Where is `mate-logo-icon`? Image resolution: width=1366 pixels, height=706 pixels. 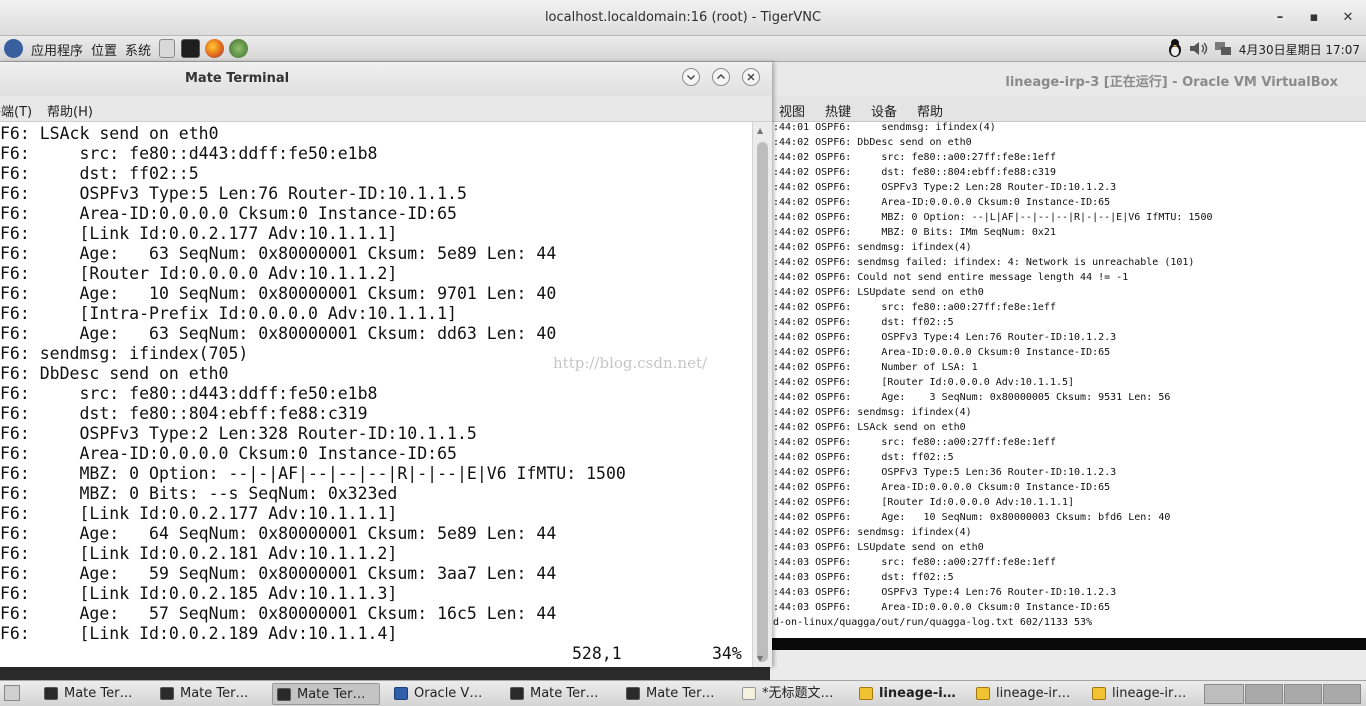
mate-logo-icon is located at coordinates (13, 48).